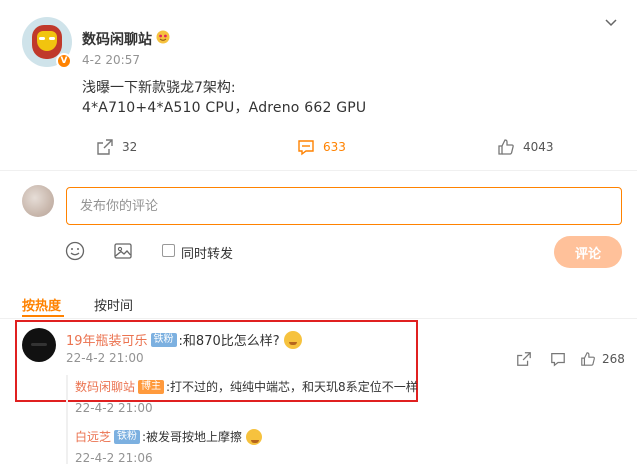 The height and width of the screenshot is (464, 637). I want to click on comment-button: 633, so click(321, 147).